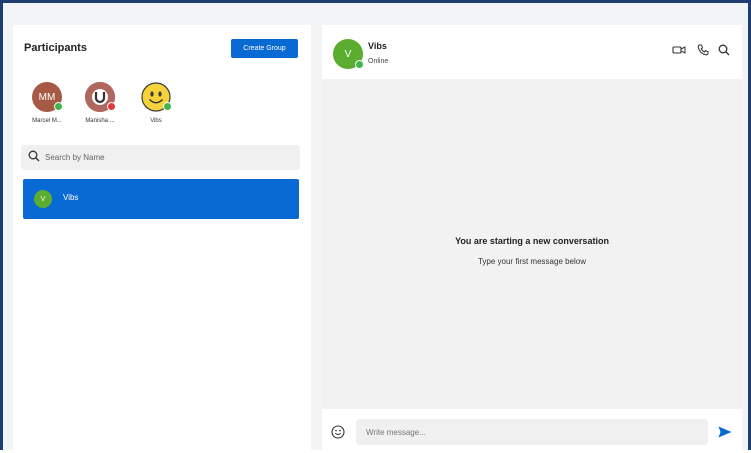  What do you see at coordinates (725, 432) in the screenshot?
I see `send-icon` at bounding box center [725, 432].